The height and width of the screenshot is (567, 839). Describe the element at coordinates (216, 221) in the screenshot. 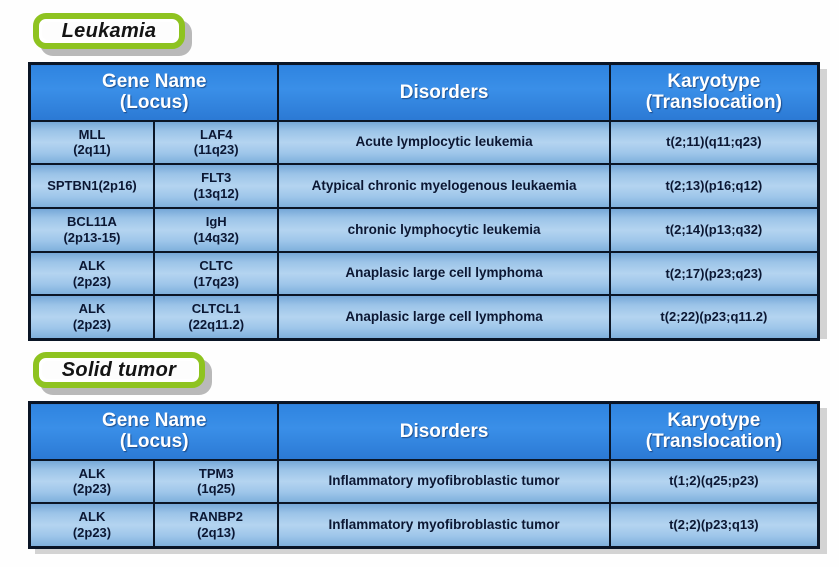

I see `gene-b-symbol: IgH` at that location.